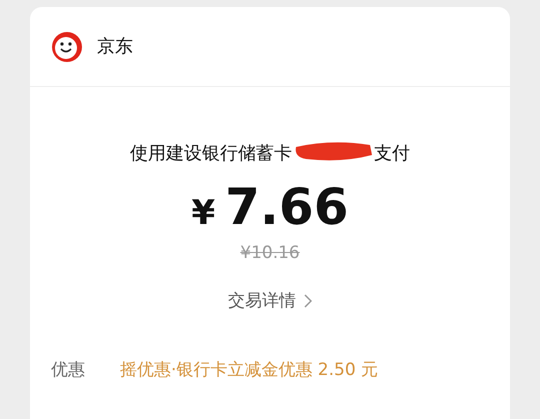 The width and height of the screenshot is (540, 419). What do you see at coordinates (392, 154) in the screenshot?
I see `payment-method-suffix: 支付` at bounding box center [392, 154].